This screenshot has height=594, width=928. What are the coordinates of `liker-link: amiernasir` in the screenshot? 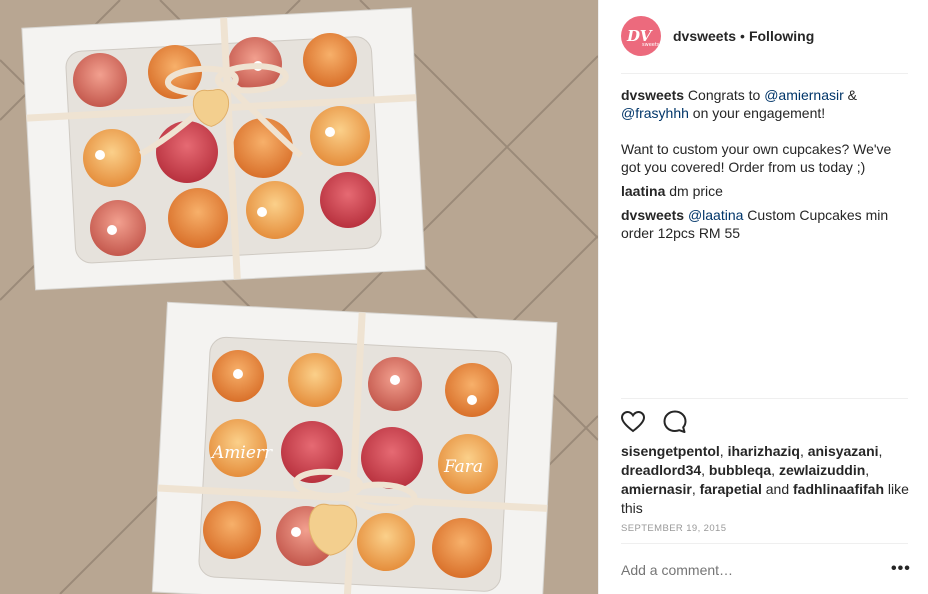 It's located at (656, 489).